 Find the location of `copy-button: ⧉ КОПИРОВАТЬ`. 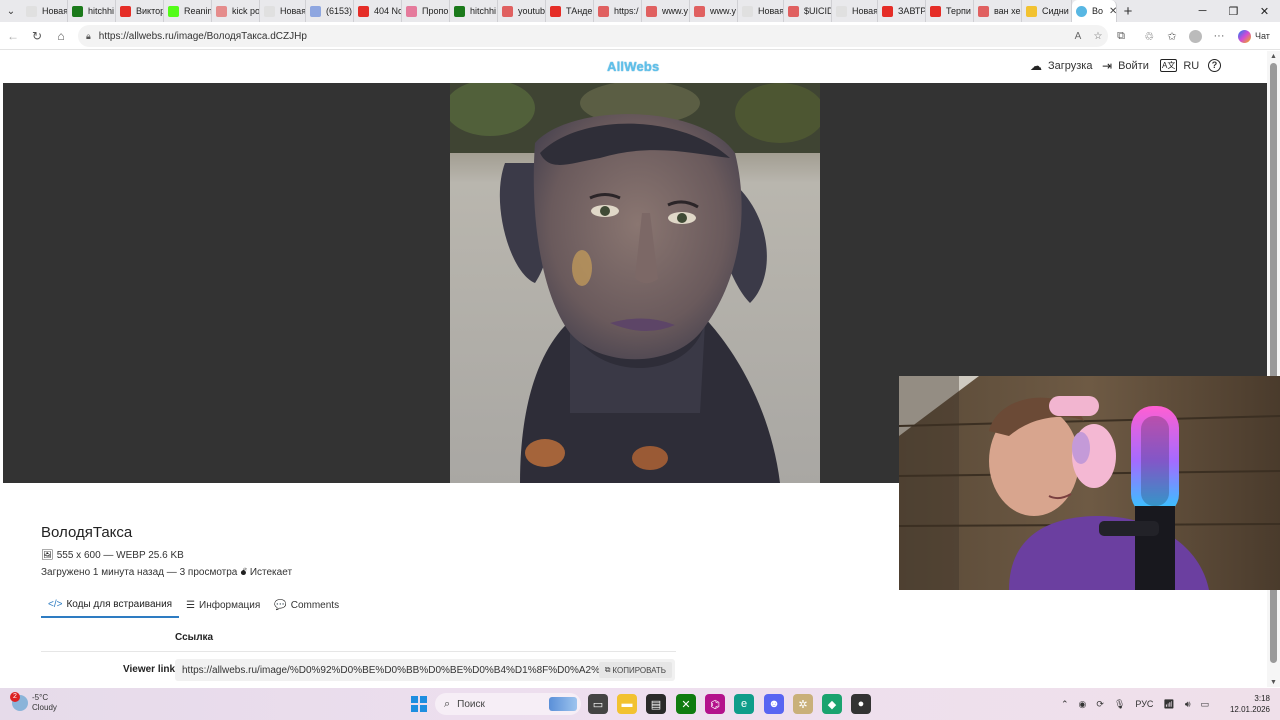

copy-button: ⧉ КОПИРОВАТЬ is located at coordinates (635, 670).